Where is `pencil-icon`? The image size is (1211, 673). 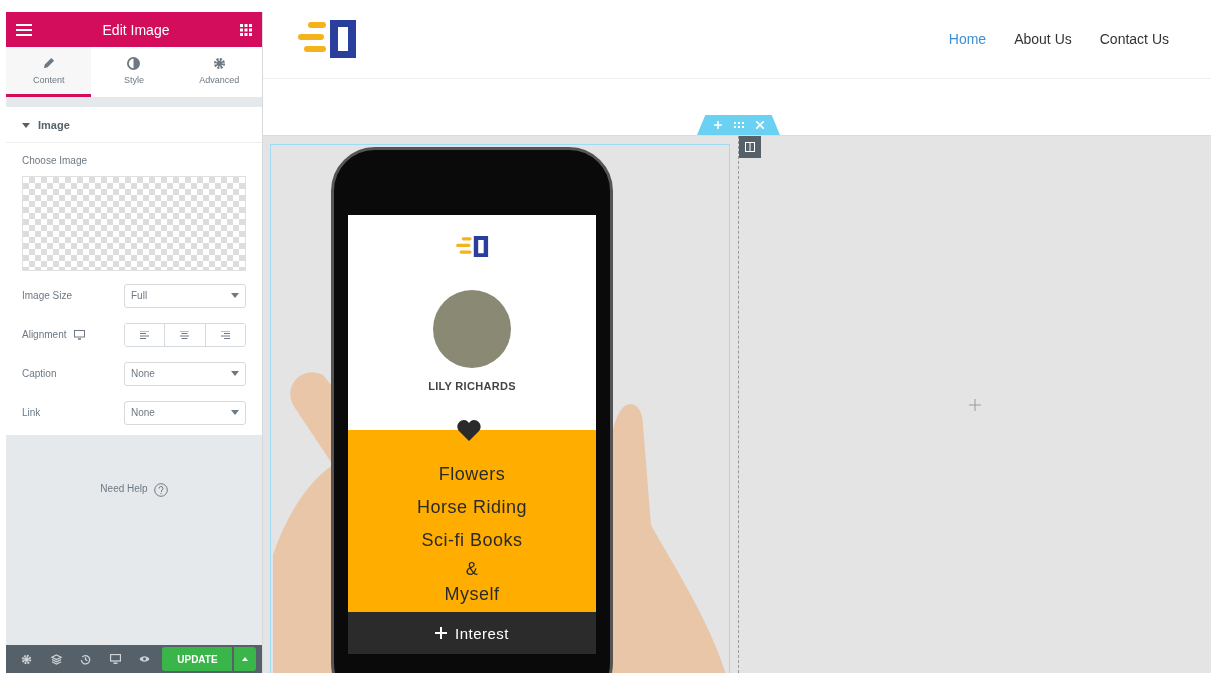
pencil-icon is located at coordinates (49, 63).